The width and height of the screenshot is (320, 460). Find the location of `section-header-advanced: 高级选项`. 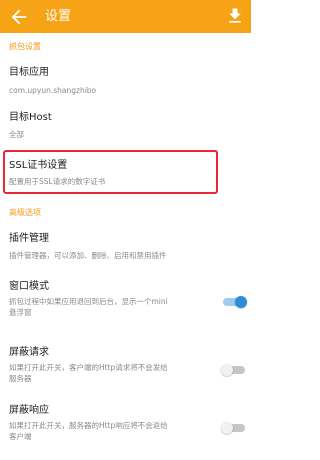

section-header-advanced: 高级选项 is located at coordinates (25, 212).